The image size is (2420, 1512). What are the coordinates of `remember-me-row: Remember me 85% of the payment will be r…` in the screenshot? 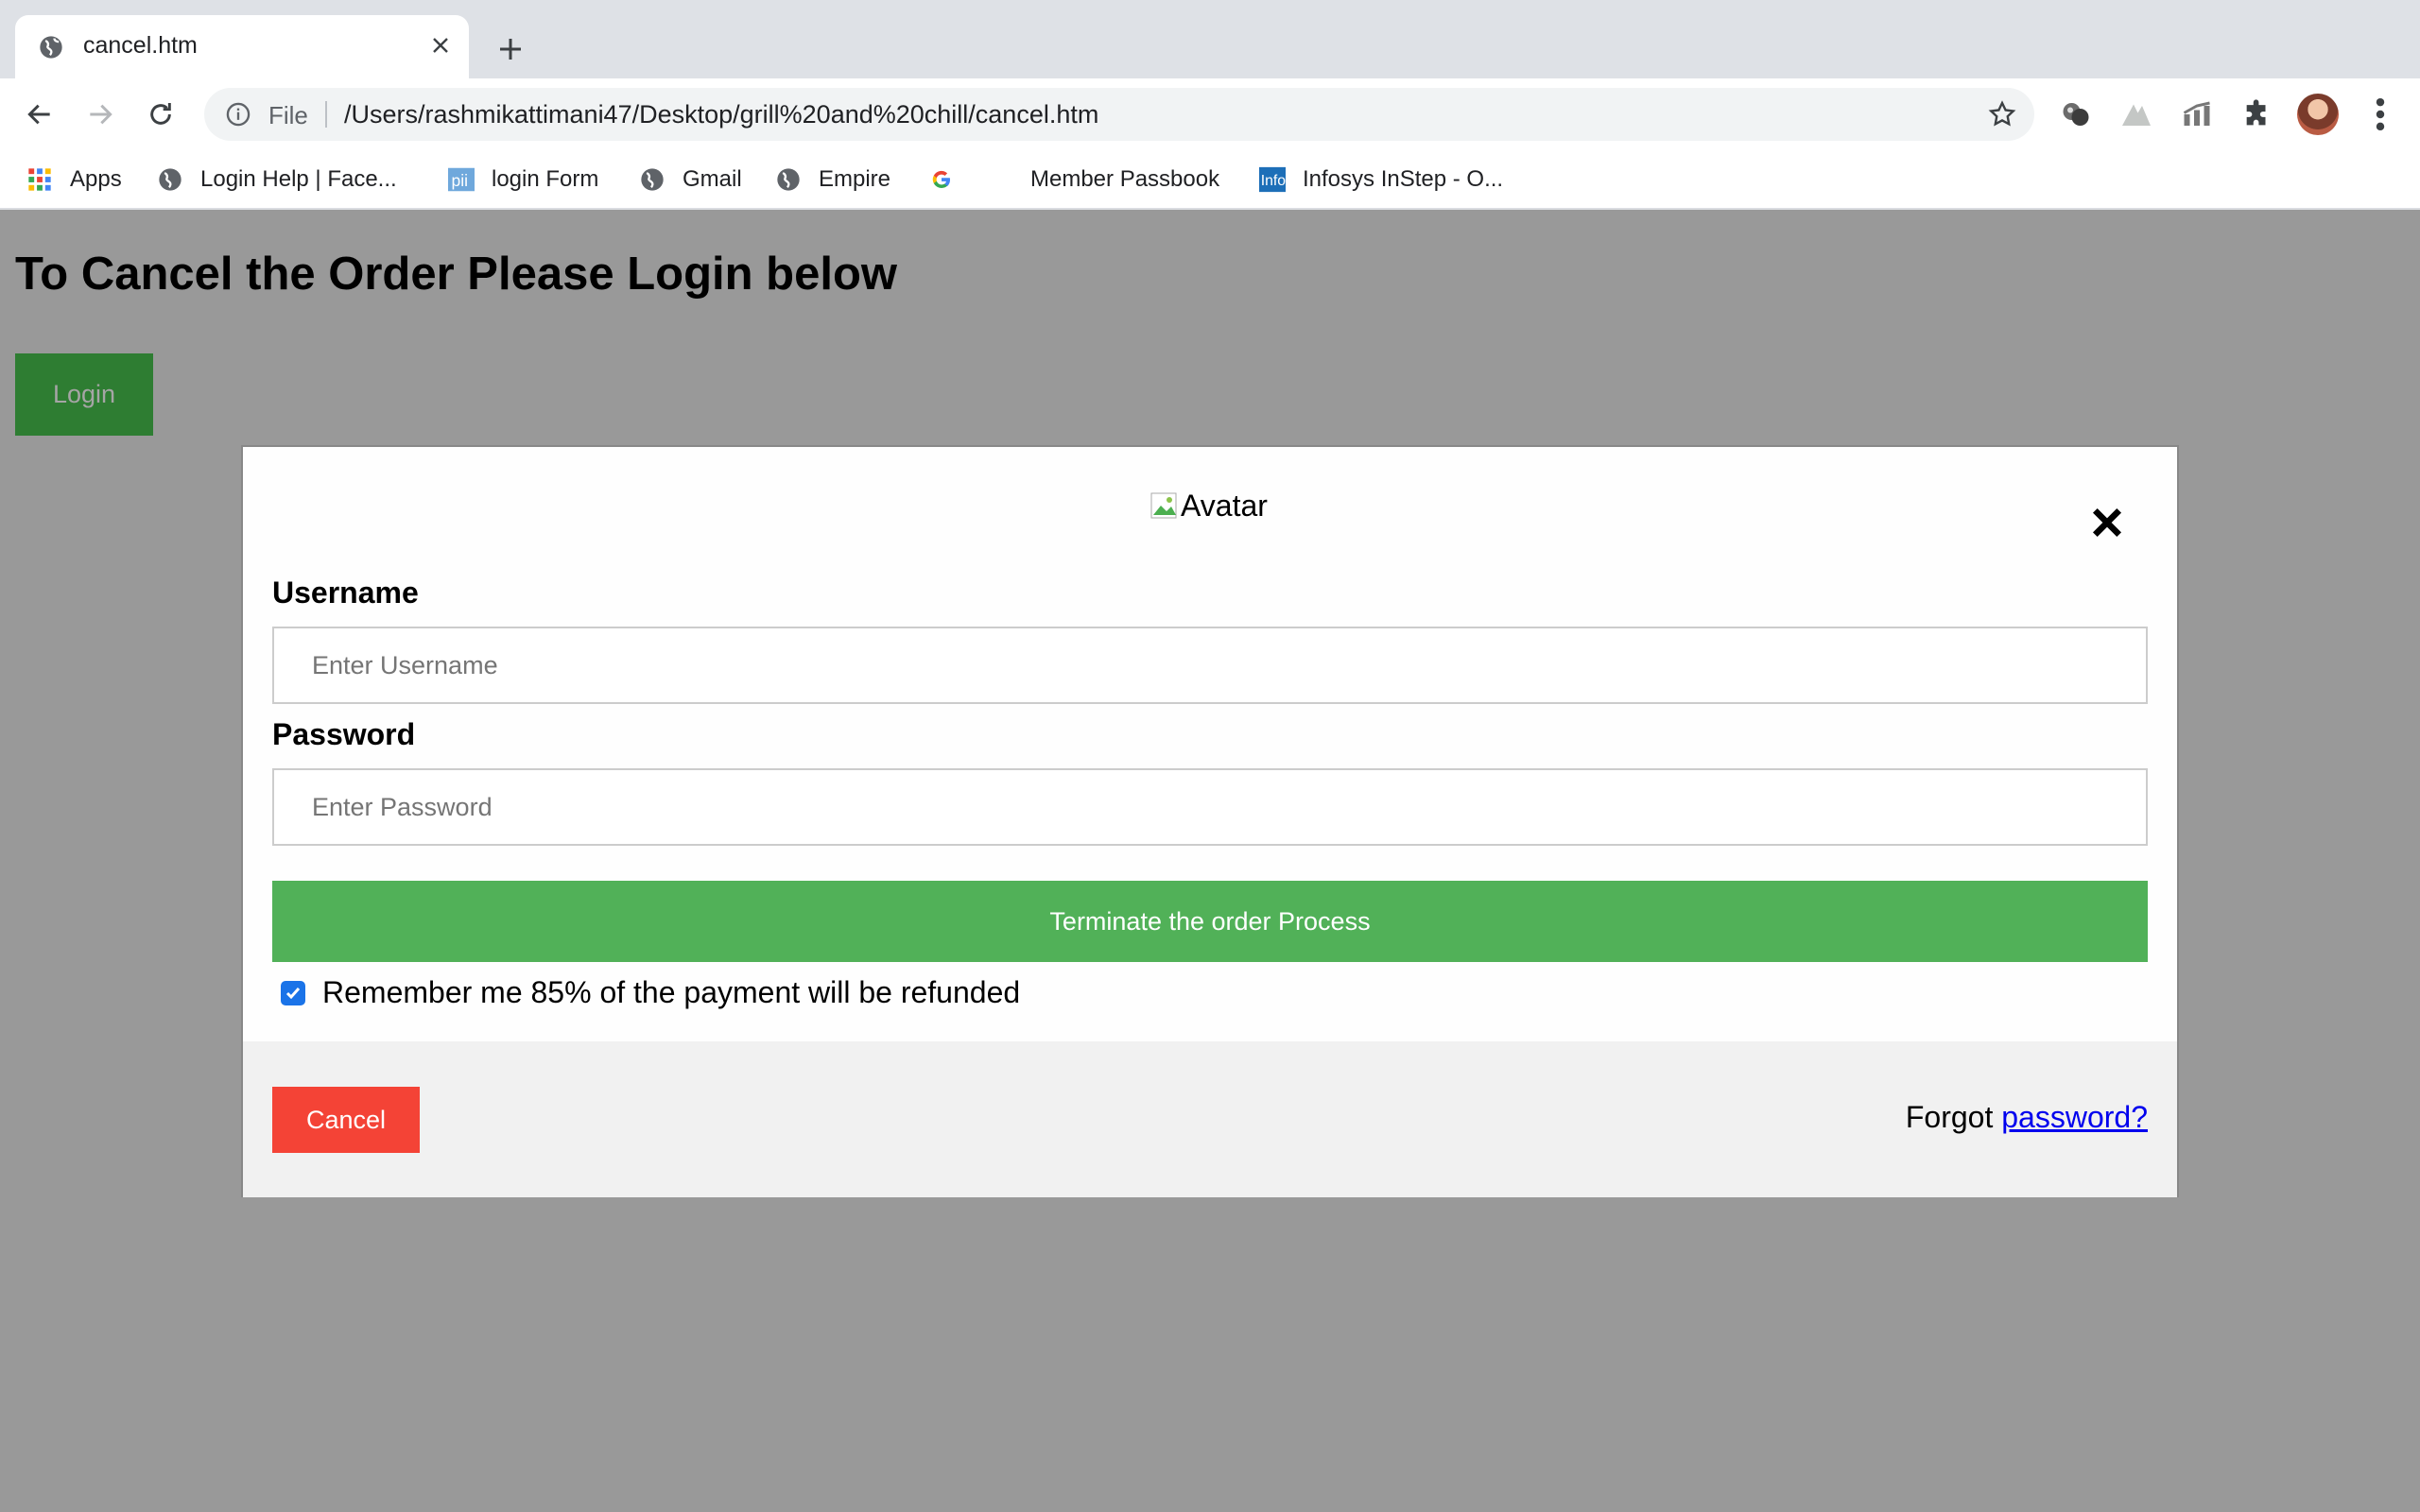 It's located at (650, 992).